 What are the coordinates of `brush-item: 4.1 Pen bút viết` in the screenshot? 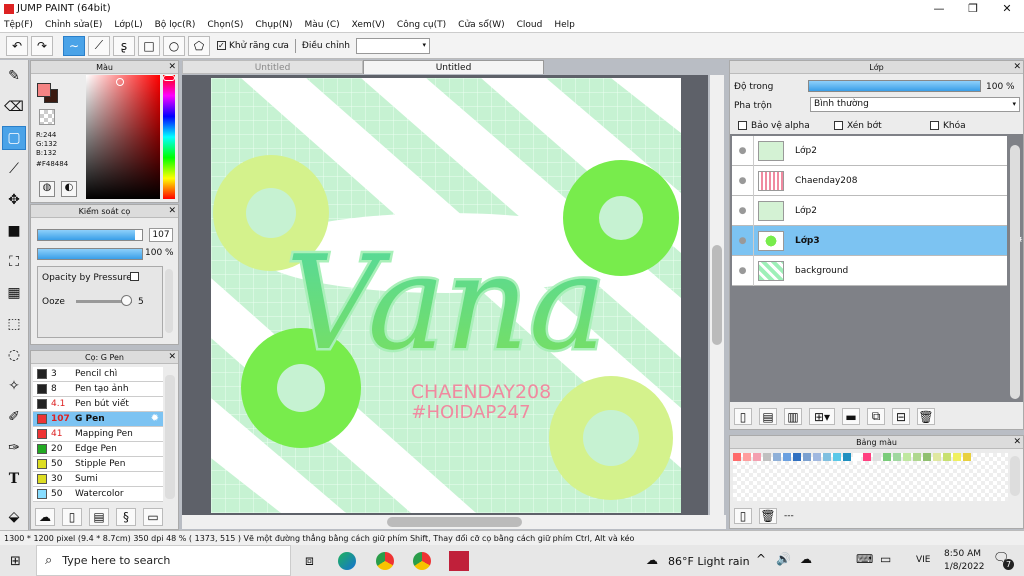 It's located at (98, 404).